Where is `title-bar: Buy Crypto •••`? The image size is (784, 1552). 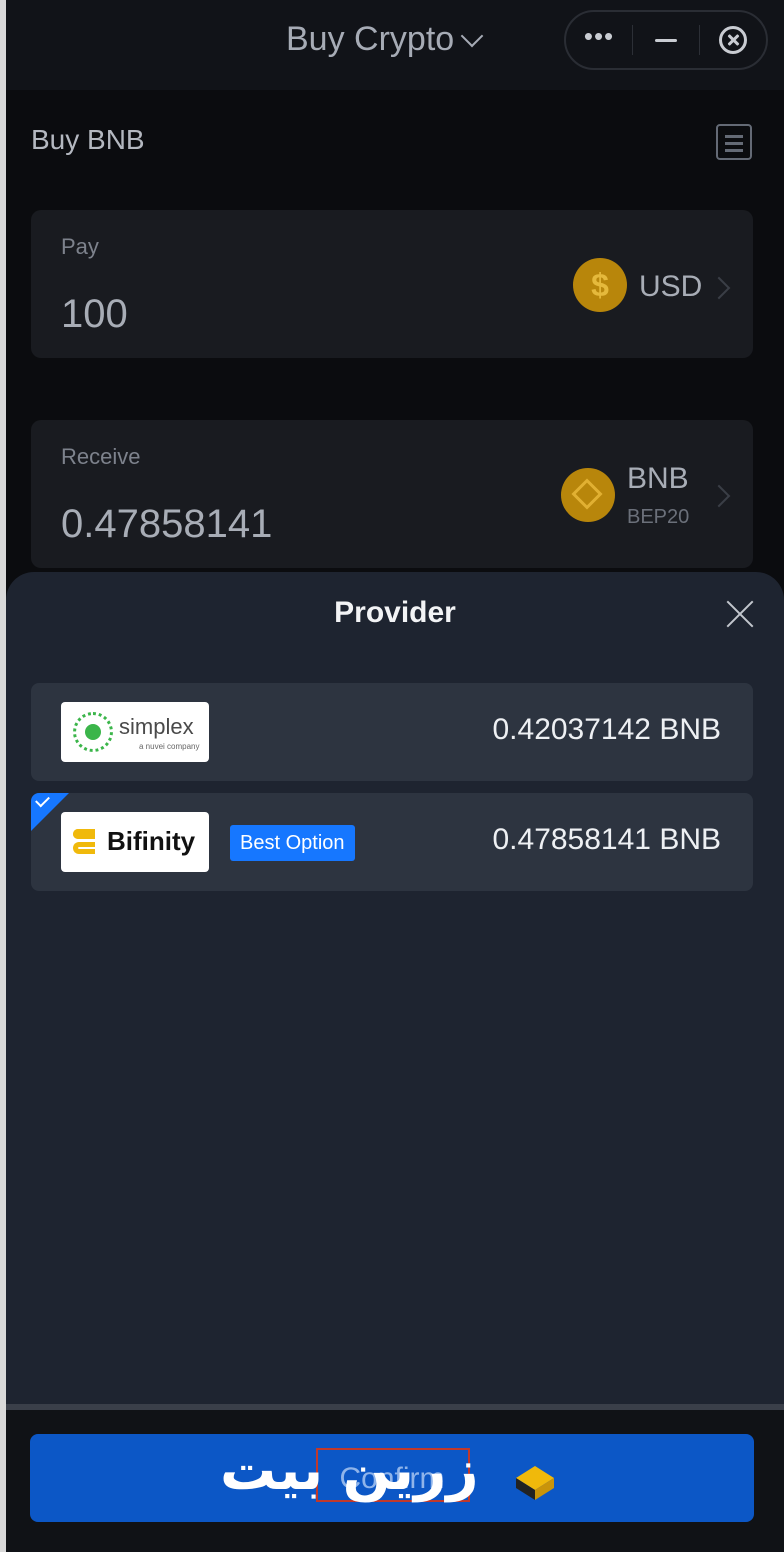 title-bar: Buy Crypto ••• is located at coordinates (395, 45).